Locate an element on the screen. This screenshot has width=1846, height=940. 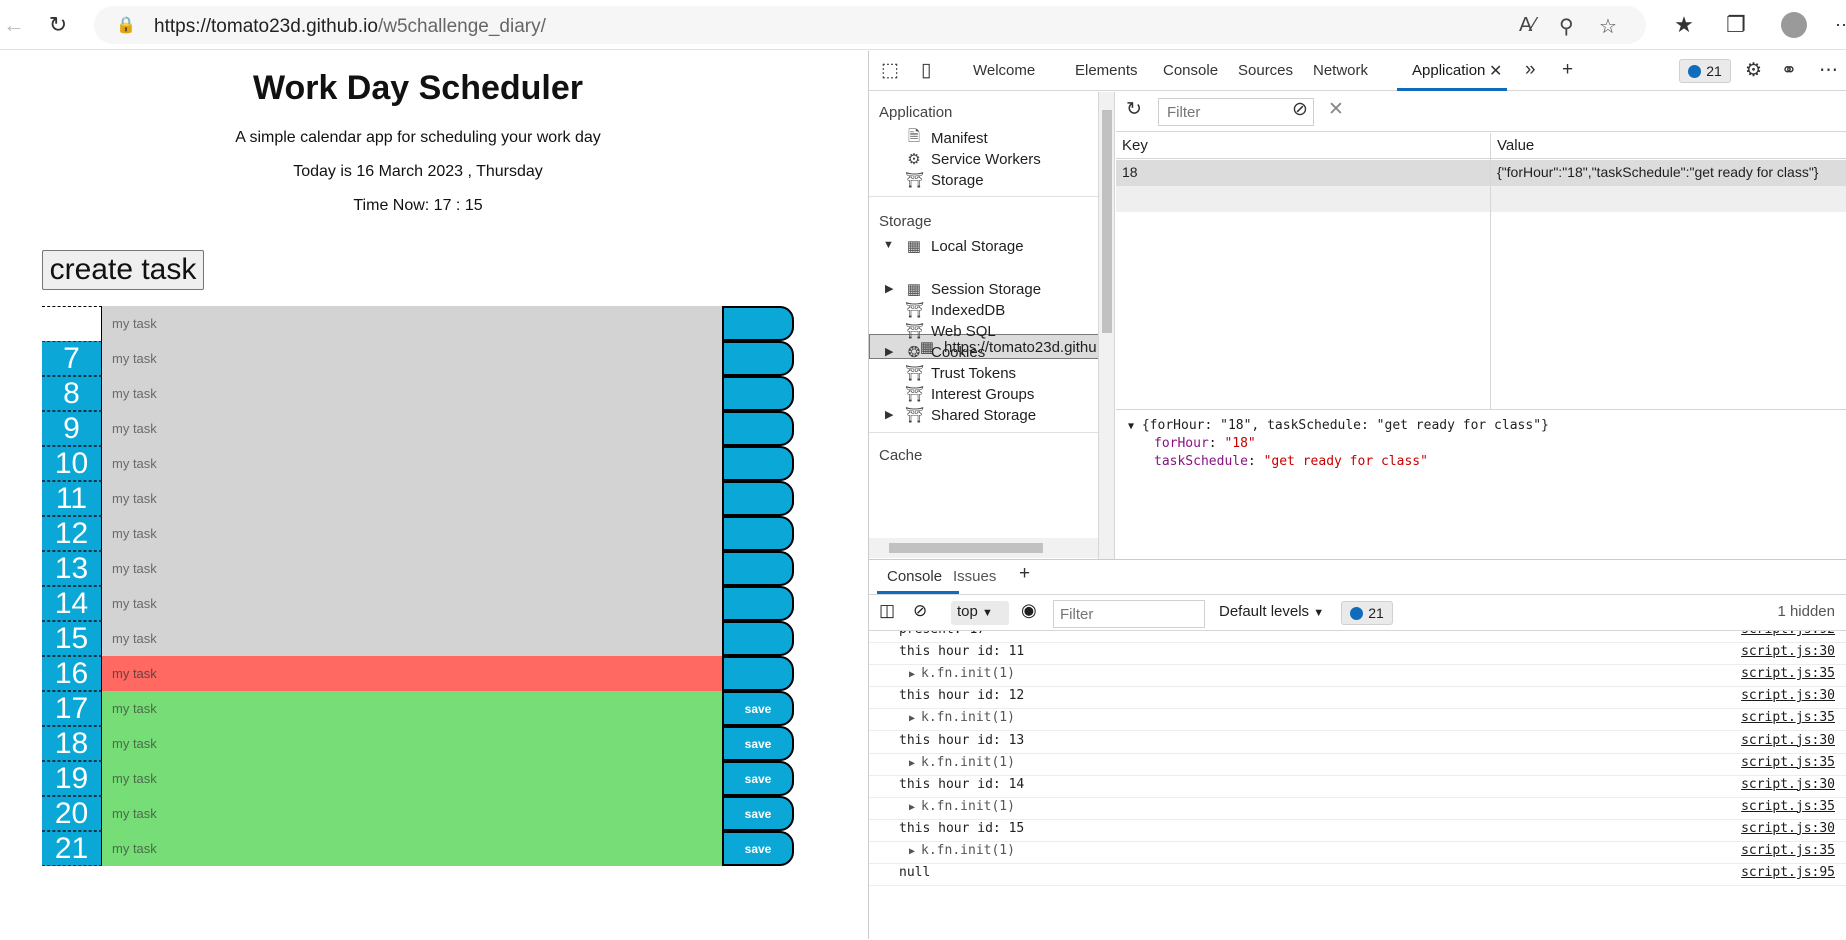
zoom-icon: ⚲ is located at coordinates (1566, 26).